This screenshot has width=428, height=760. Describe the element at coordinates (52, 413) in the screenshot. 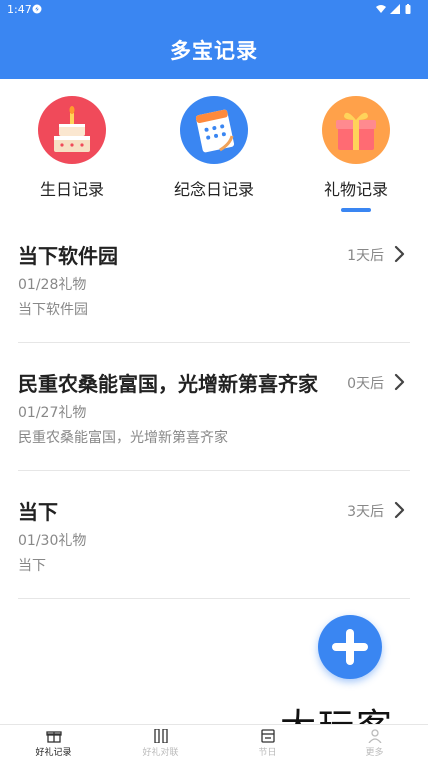

I see `record-date: 01/27礼物` at that location.